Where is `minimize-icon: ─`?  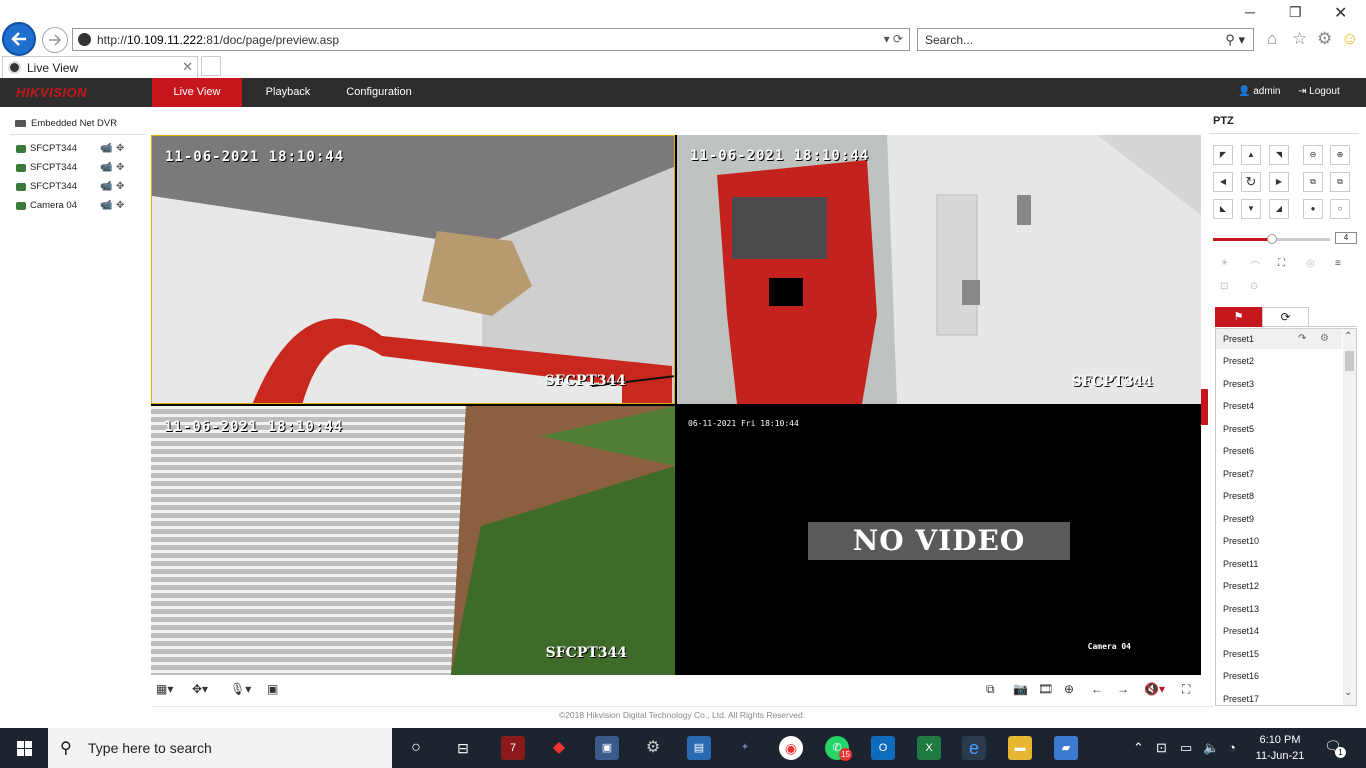 minimize-icon: ─ is located at coordinates (1250, 12).